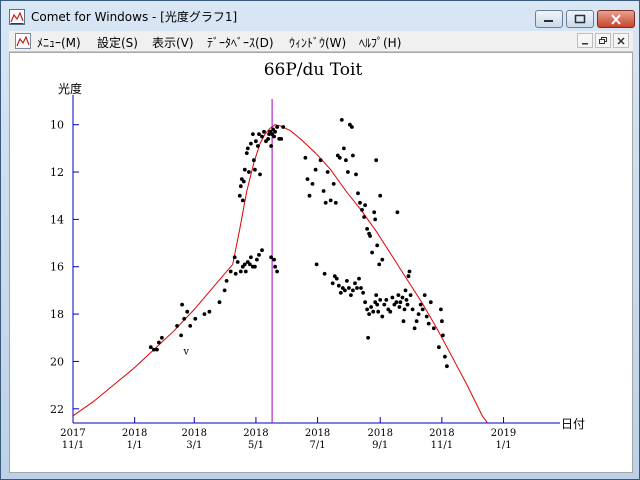 The width and height of the screenshot is (640, 480). Describe the element at coordinates (318, 445) in the screenshot. I see `x-tick-date: 7/1` at that location.